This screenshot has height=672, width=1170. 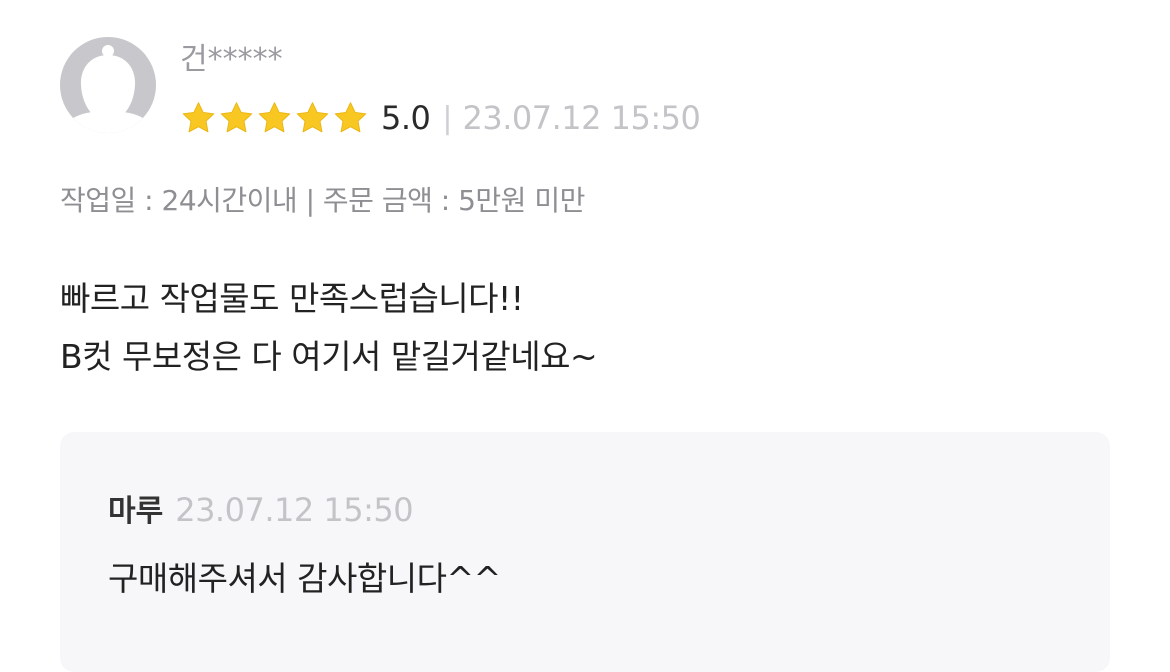 I want to click on review-text: 빠르고 작업물도 만족스럽습니다!! B컷 무보정은 다 여기서 맡길거같네요~, so click(x=329, y=328).